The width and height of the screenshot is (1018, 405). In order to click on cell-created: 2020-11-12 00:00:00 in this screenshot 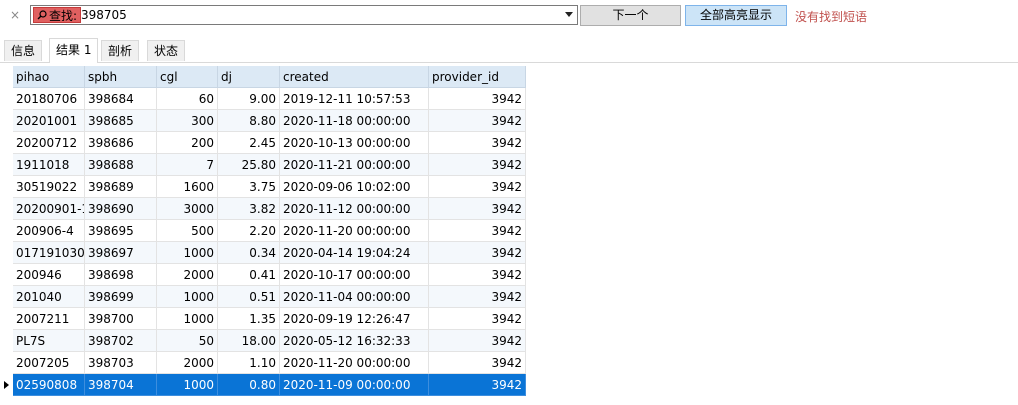, I will do `click(354, 209)`.